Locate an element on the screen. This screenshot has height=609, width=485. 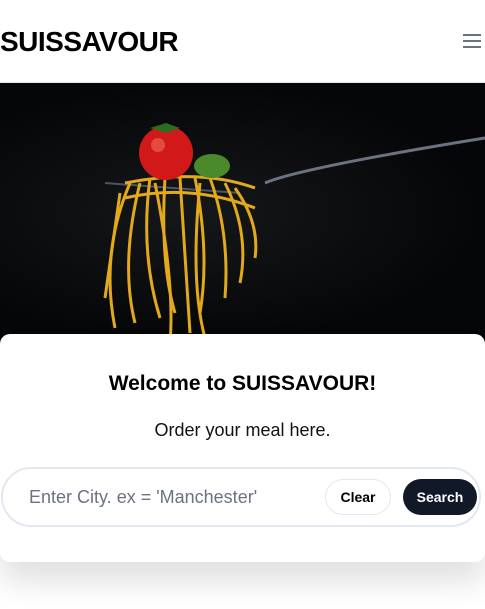
header: SUISSAVOUR is located at coordinates (242, 41).